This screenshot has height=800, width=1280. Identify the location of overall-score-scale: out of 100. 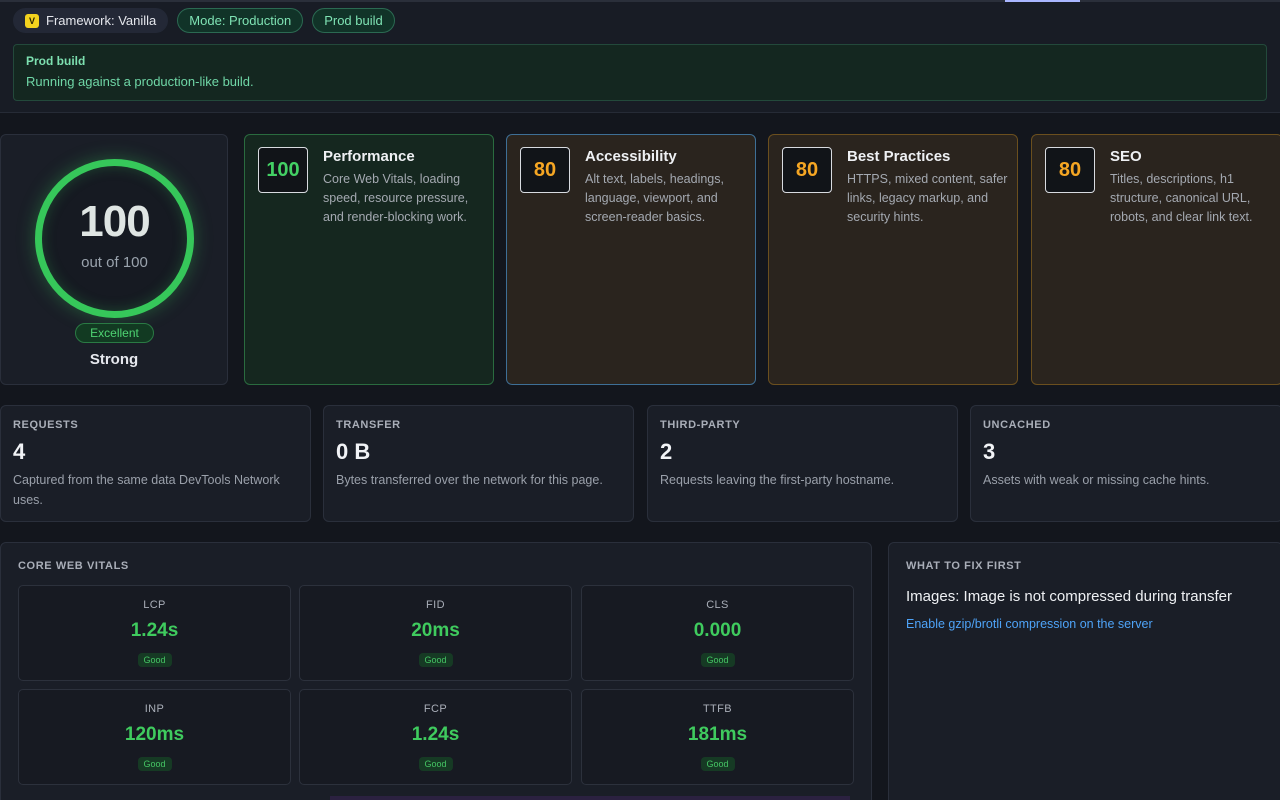
(114, 262).